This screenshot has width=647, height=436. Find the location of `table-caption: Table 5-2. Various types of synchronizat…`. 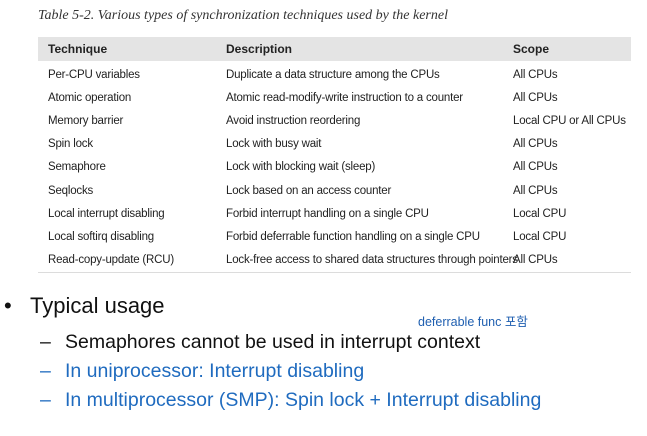

table-caption: Table 5-2. Various types of synchronizat… is located at coordinates (243, 15).